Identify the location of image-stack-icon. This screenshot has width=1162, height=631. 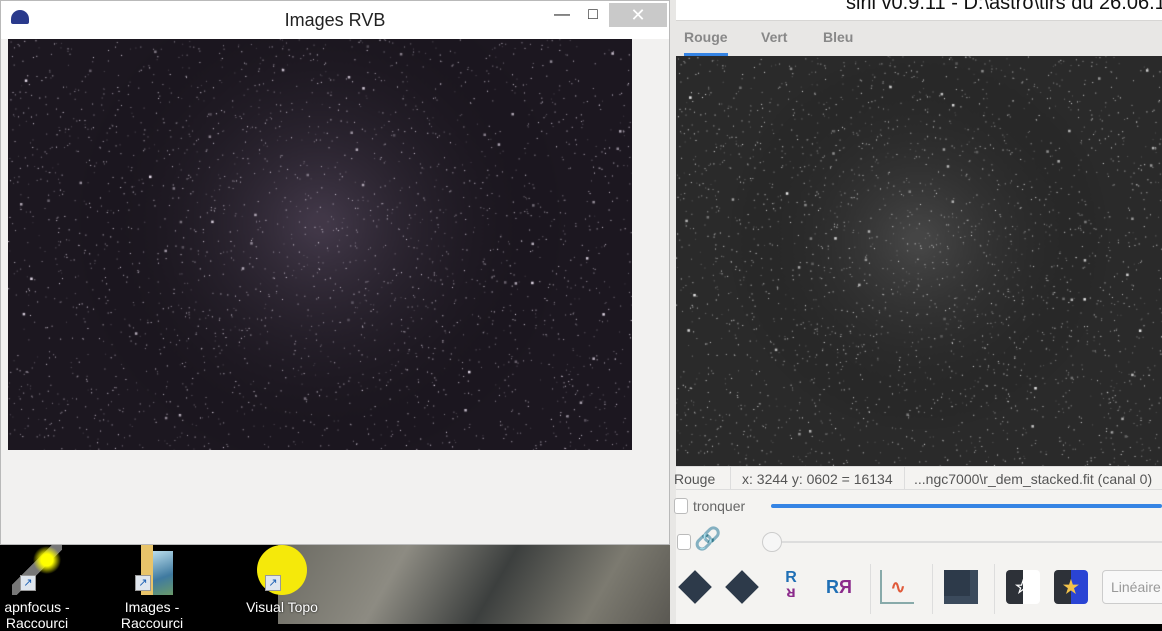
(961, 587).